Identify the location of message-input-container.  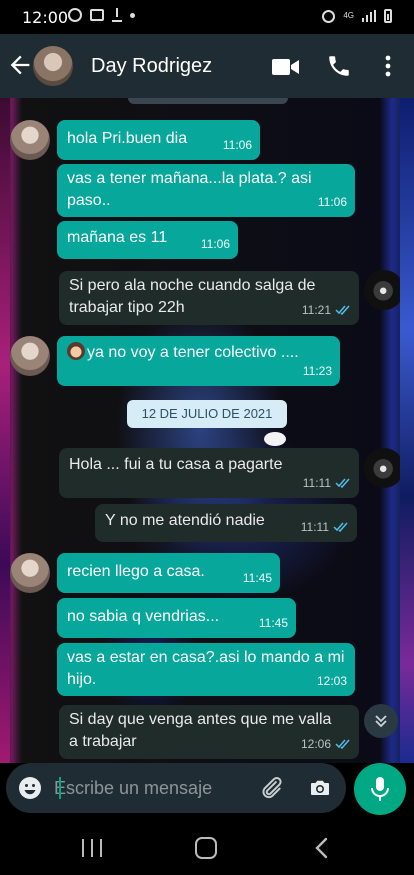
(176, 788).